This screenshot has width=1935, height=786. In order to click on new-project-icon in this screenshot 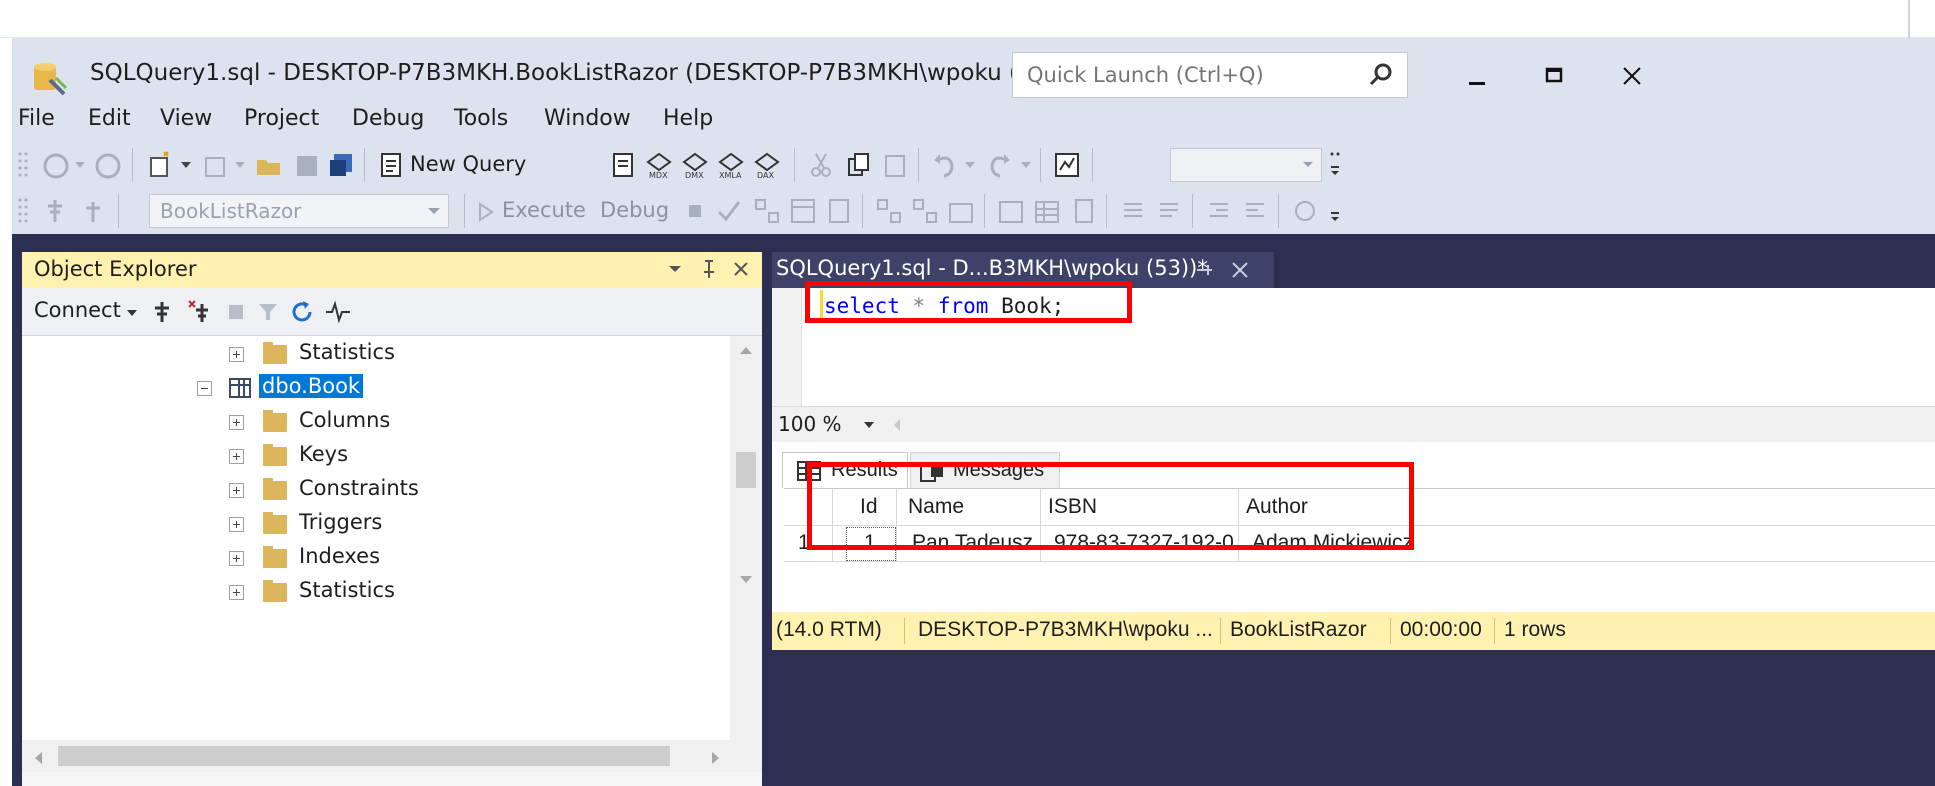, I will do `click(161, 165)`.